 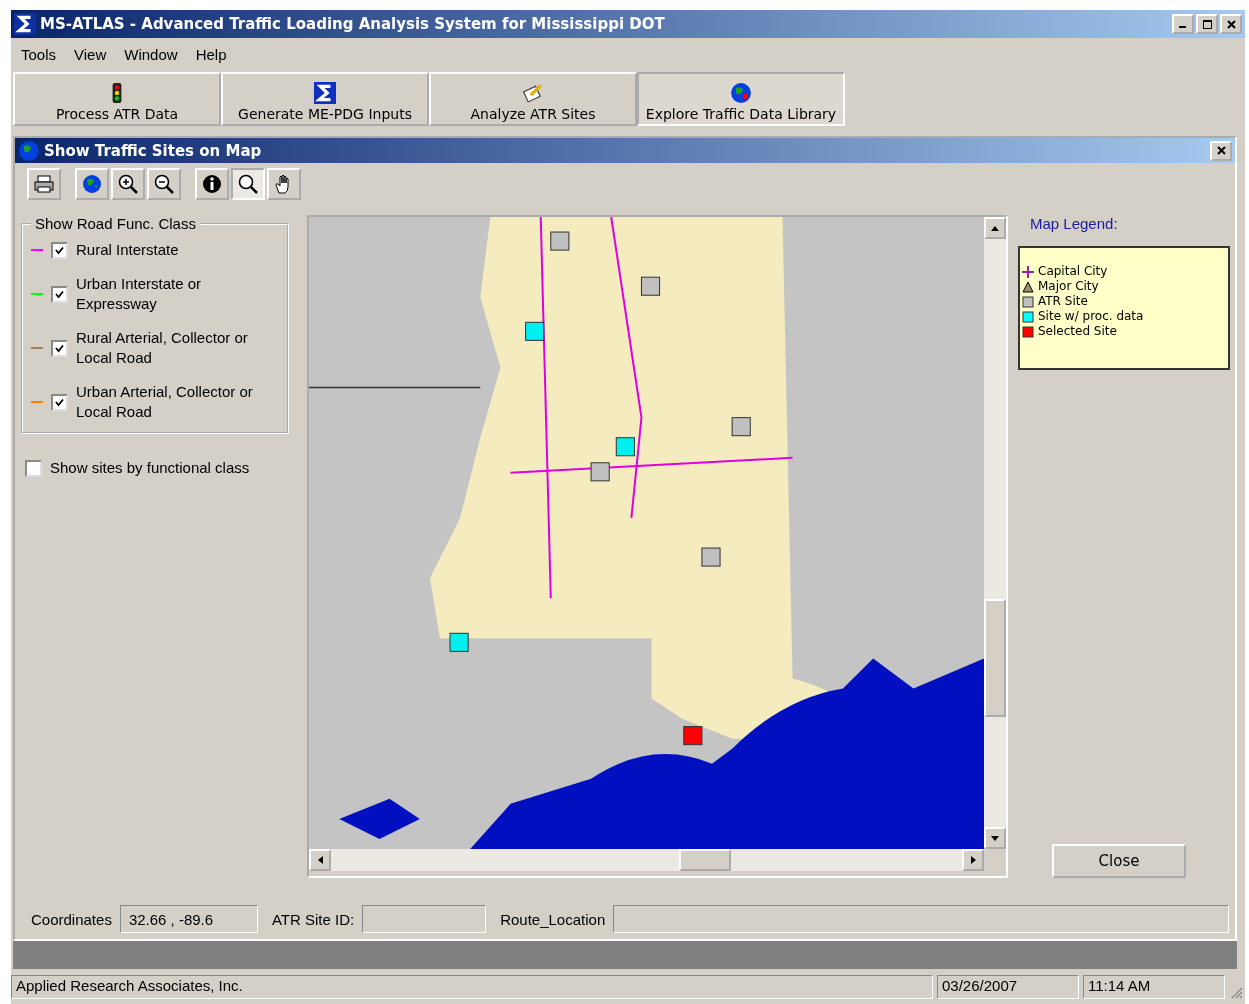 I want to click on group-title: Show Road Func. Class, so click(x=115, y=223).